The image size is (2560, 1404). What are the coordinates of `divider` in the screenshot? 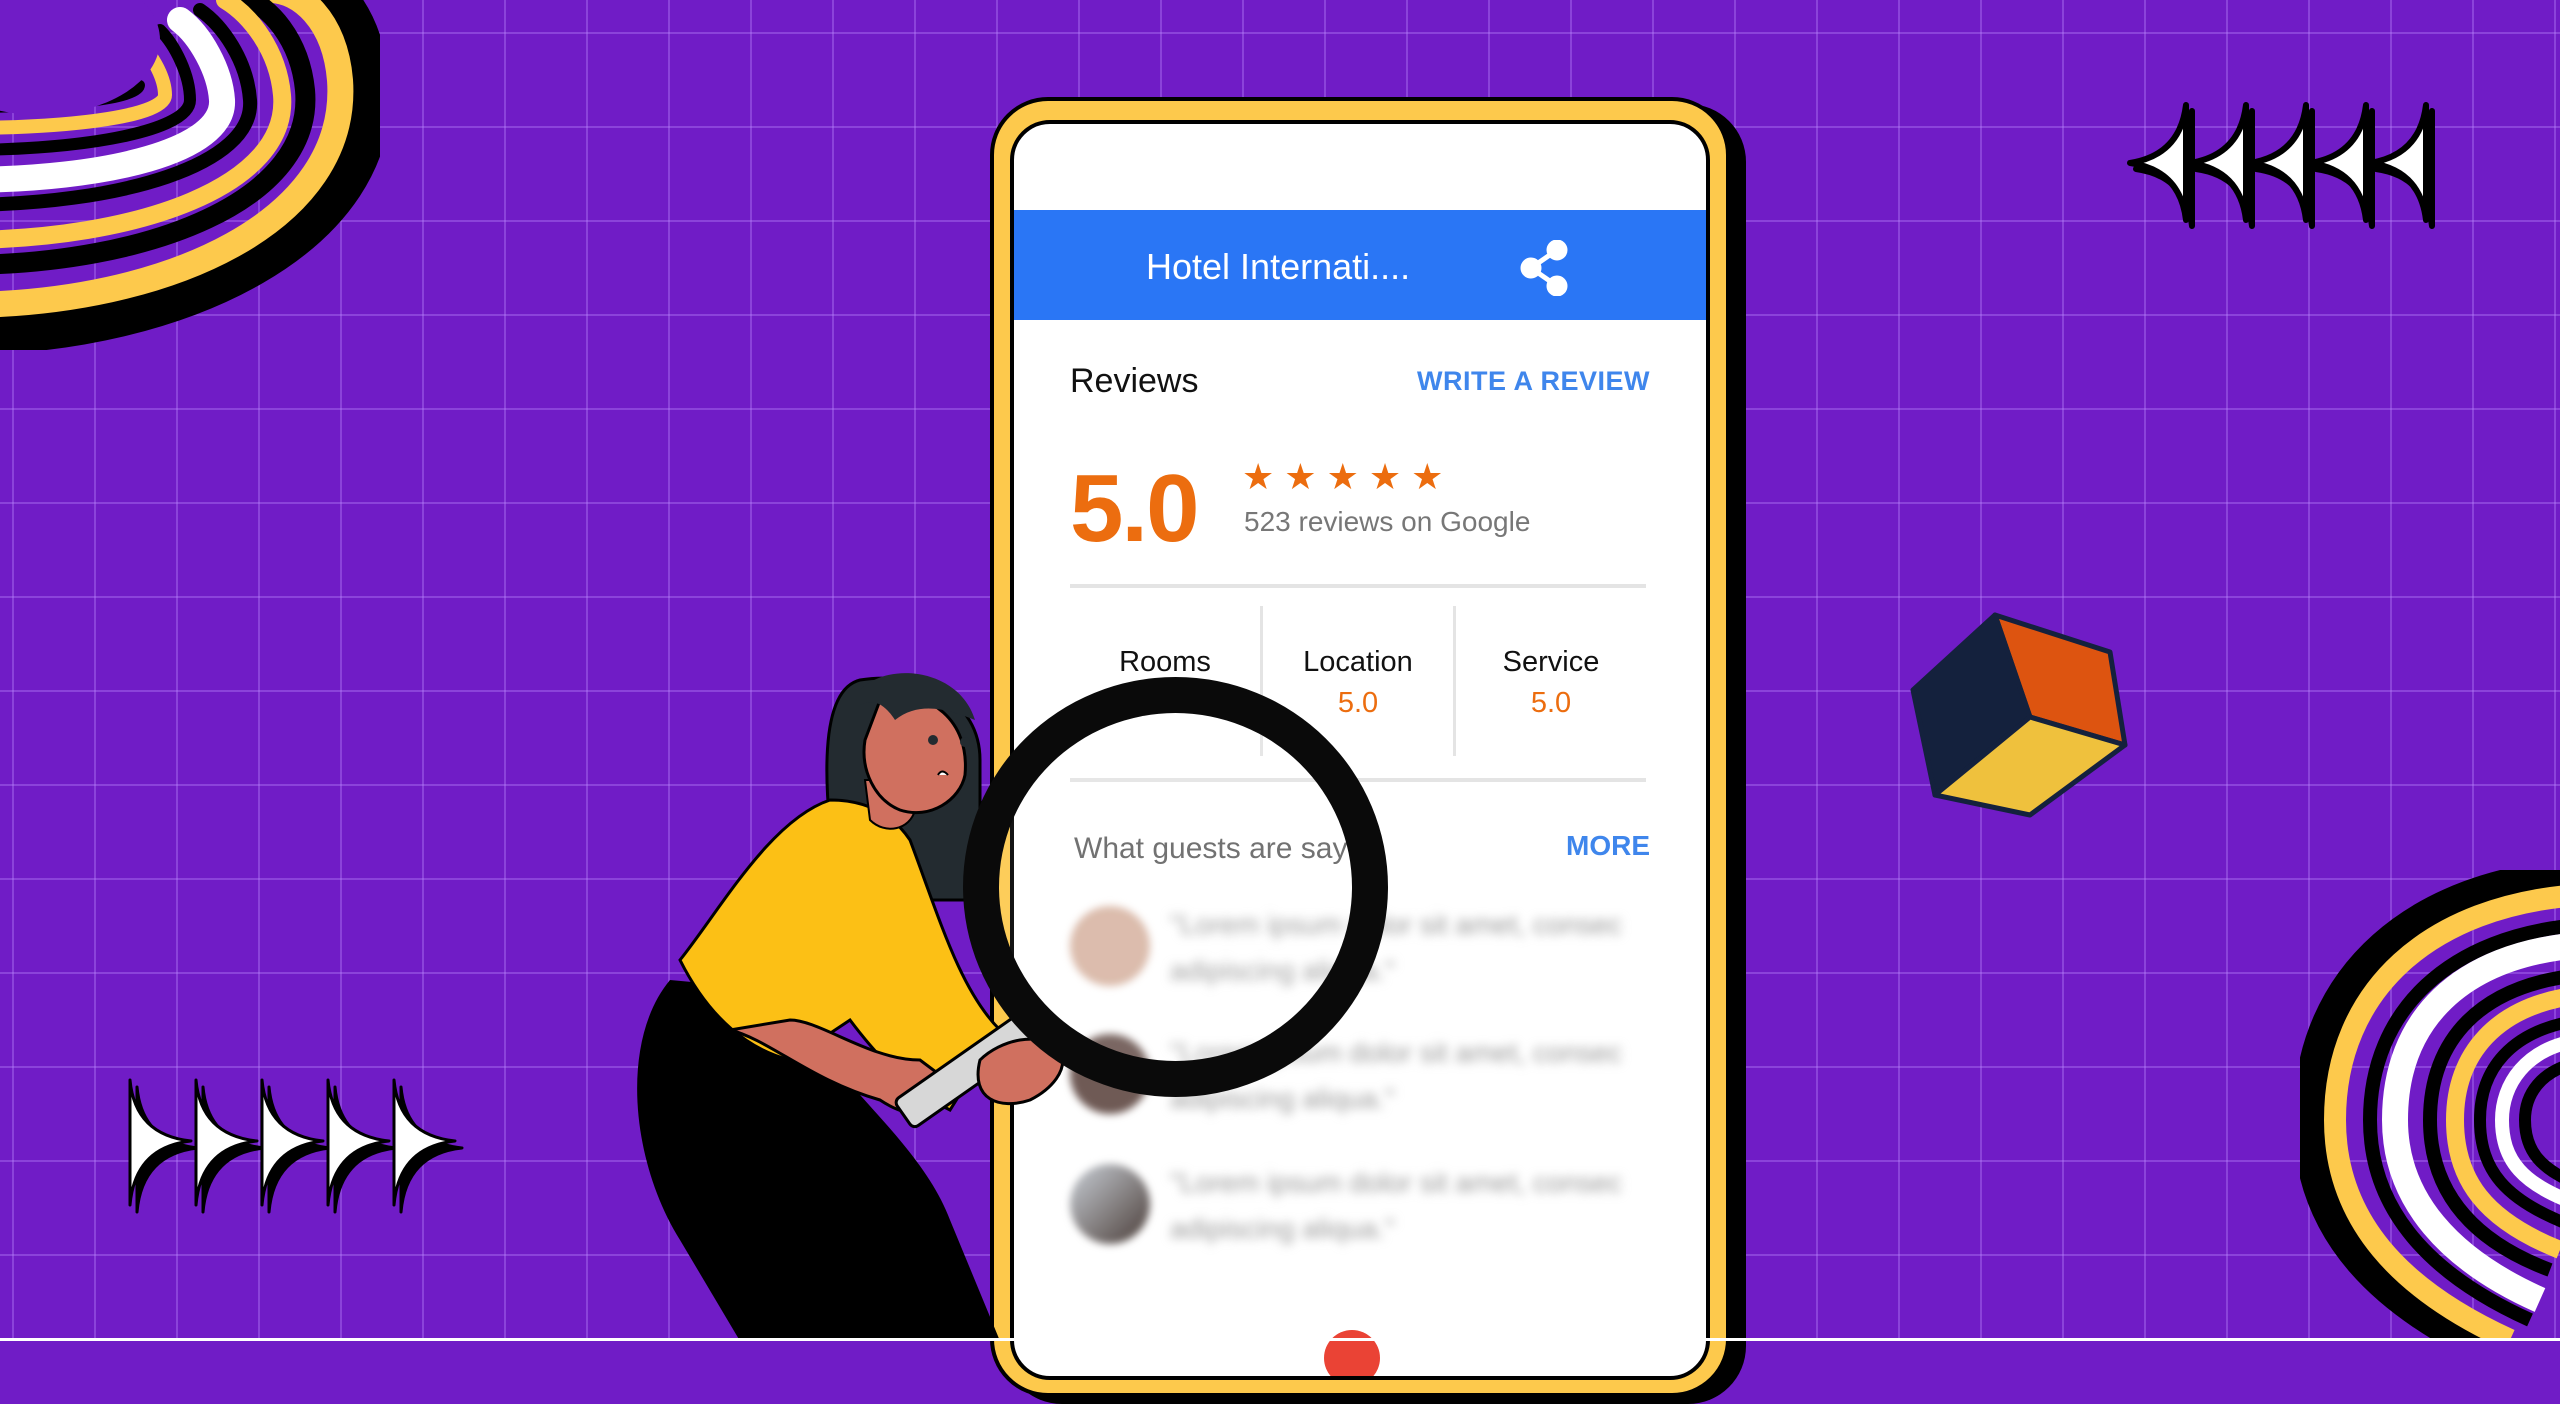 It's located at (1358, 586).